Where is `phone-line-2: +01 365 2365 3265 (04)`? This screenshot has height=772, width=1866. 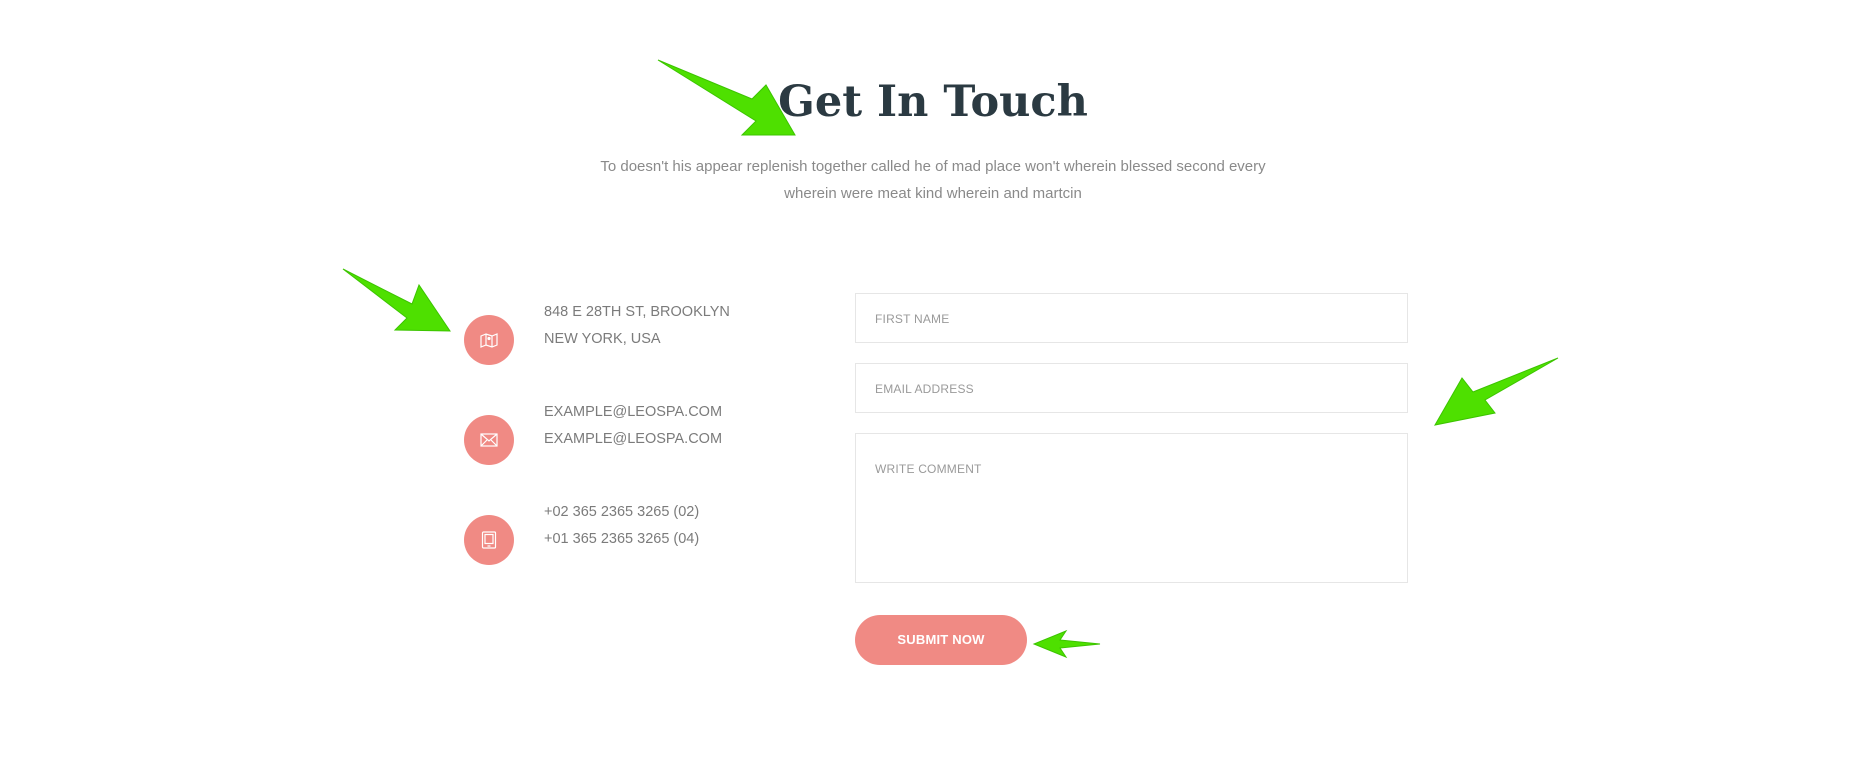
phone-line-2: +01 365 2365 3265 (04) is located at coordinates (622, 539).